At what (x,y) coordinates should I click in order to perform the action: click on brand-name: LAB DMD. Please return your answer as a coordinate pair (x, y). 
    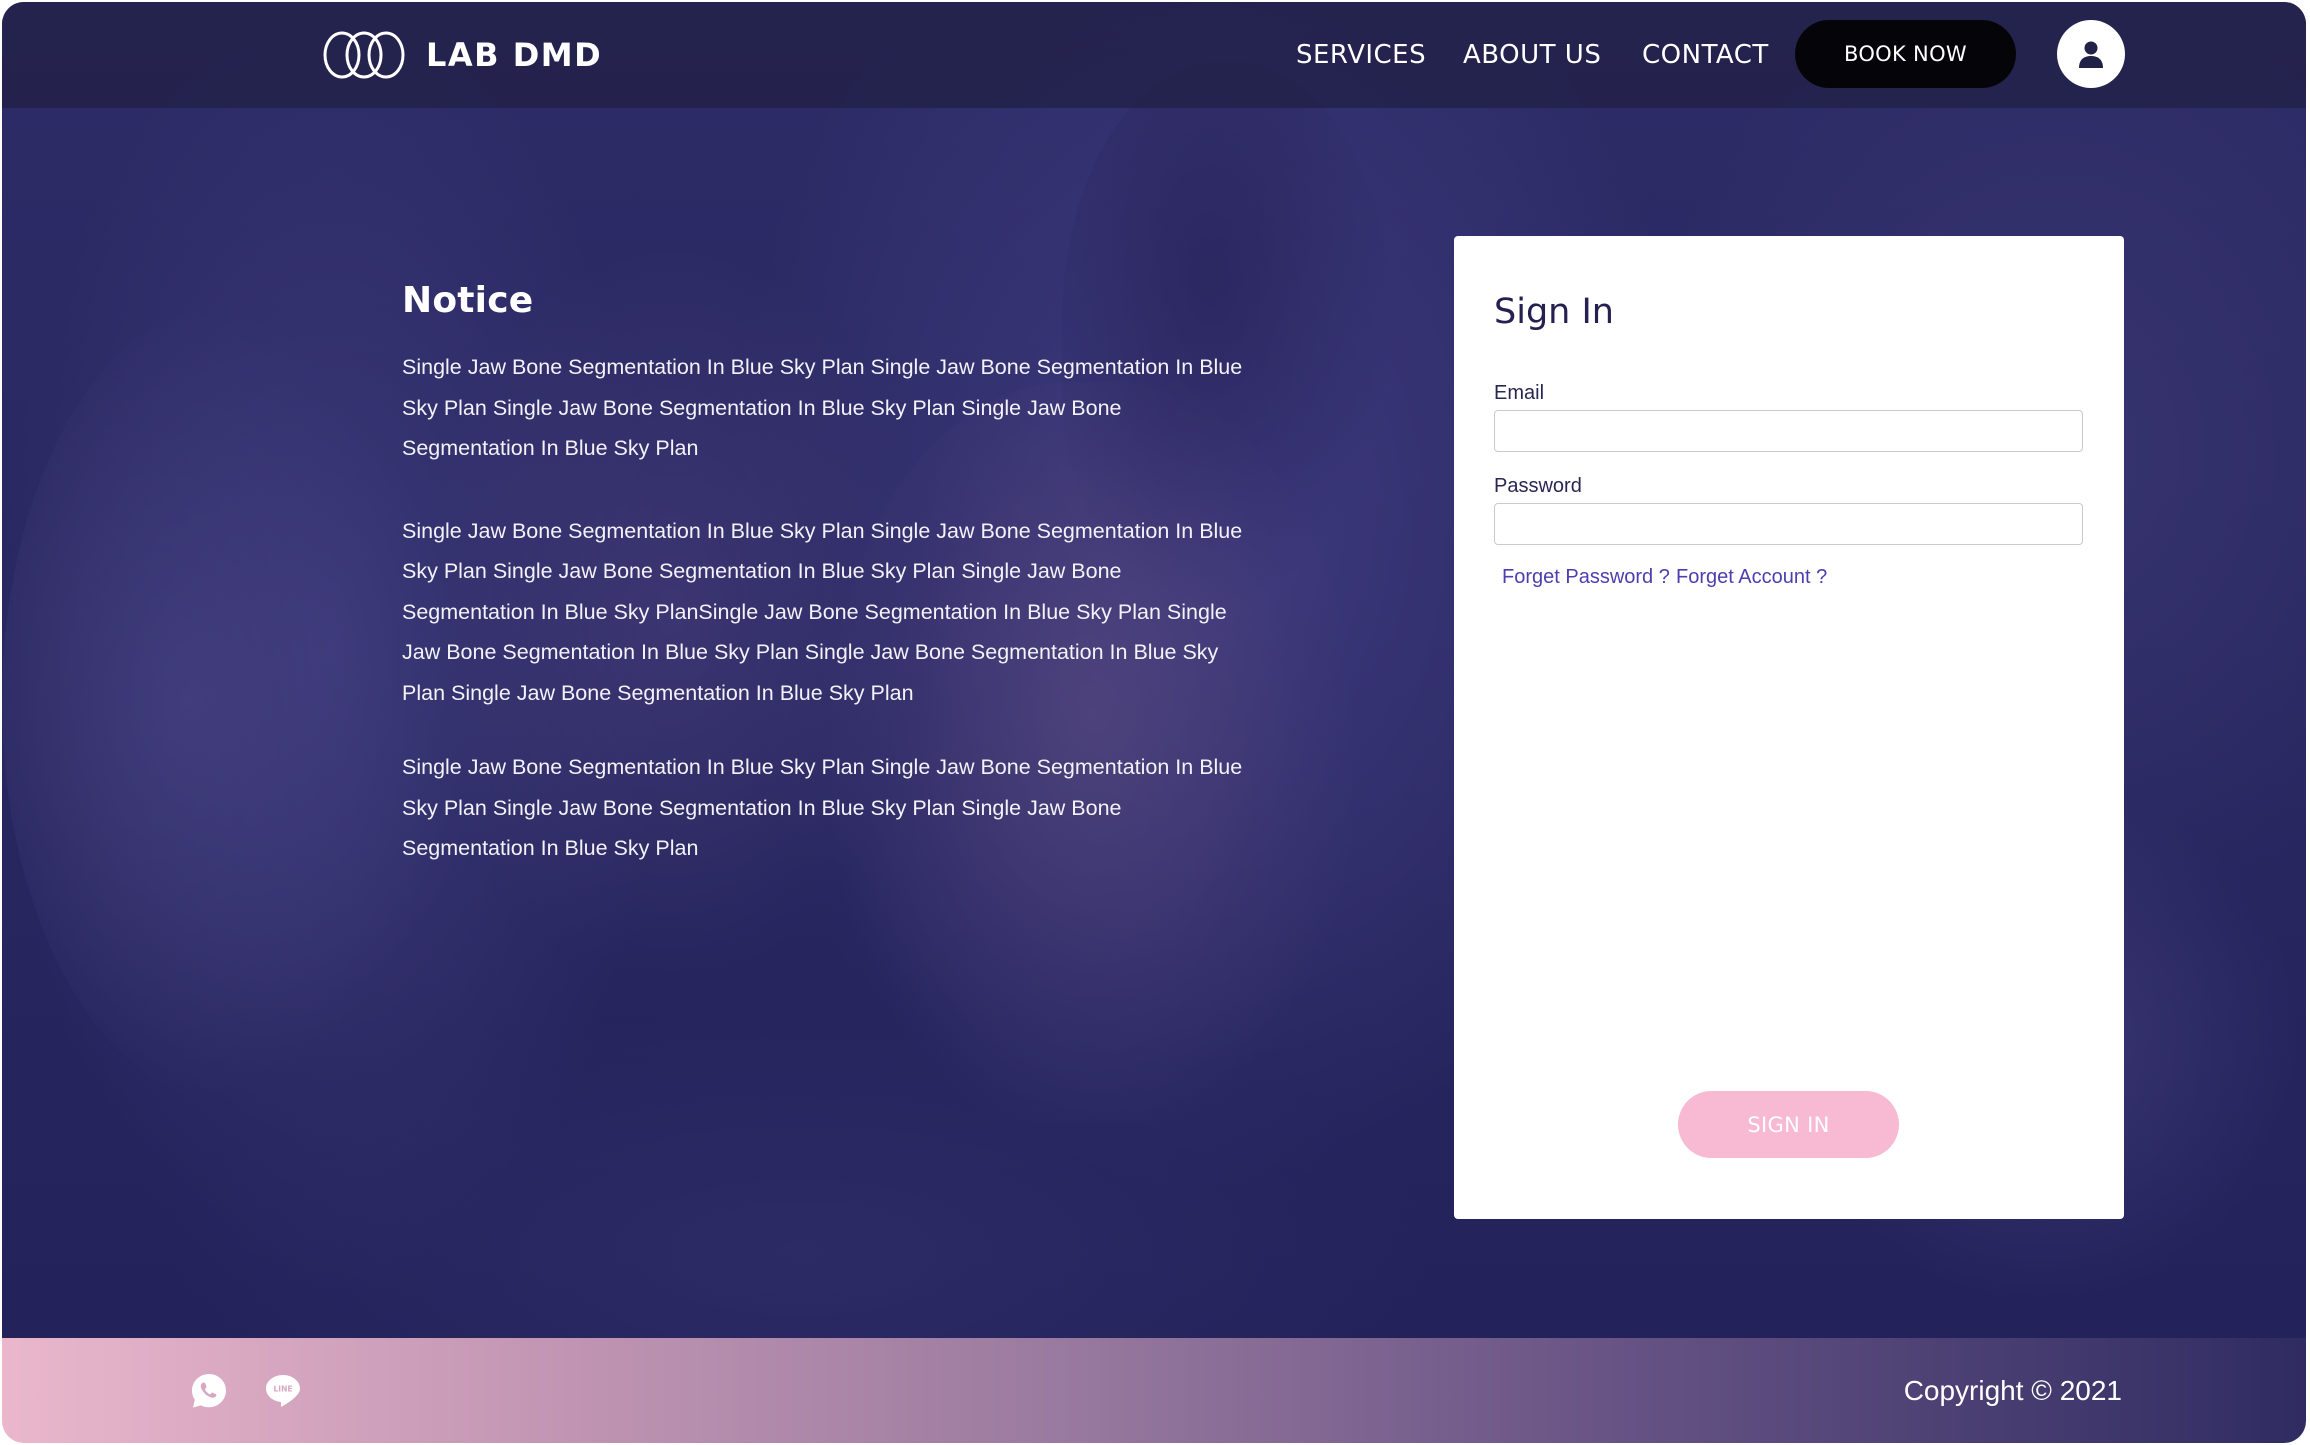
    Looking at the image, I should click on (514, 55).